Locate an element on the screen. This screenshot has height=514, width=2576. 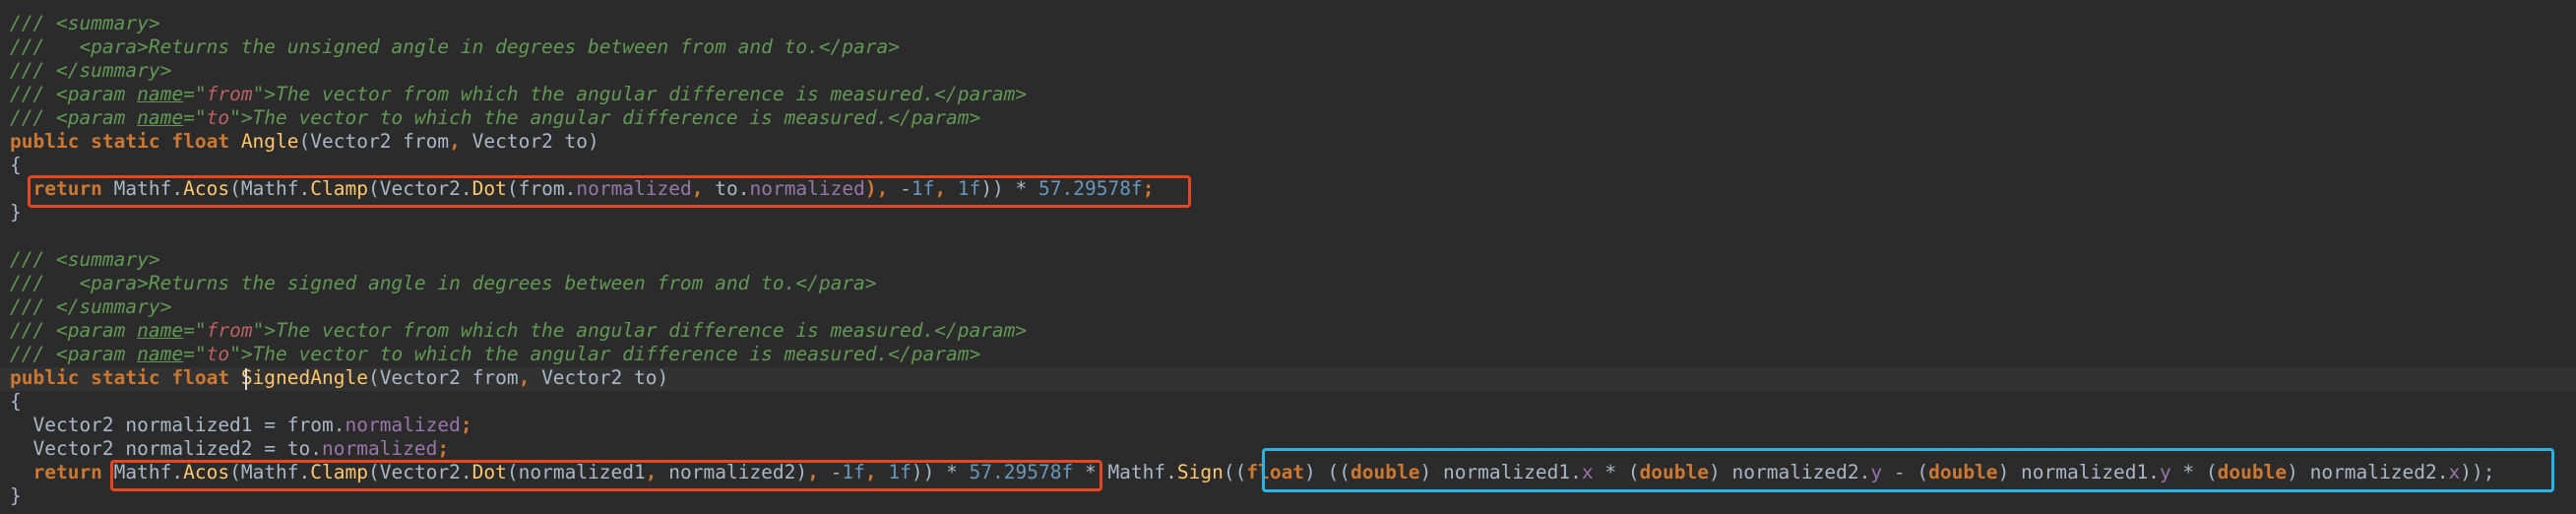
code-line: Vector2 normalized1 = from.normalized; is located at coordinates (241, 425).